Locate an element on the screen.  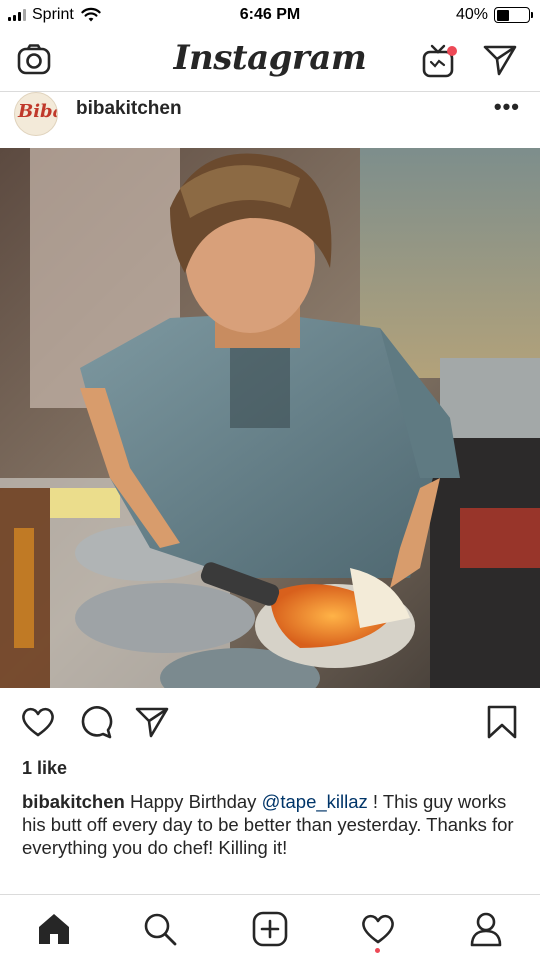
share-icon is located at coordinates (152, 722).